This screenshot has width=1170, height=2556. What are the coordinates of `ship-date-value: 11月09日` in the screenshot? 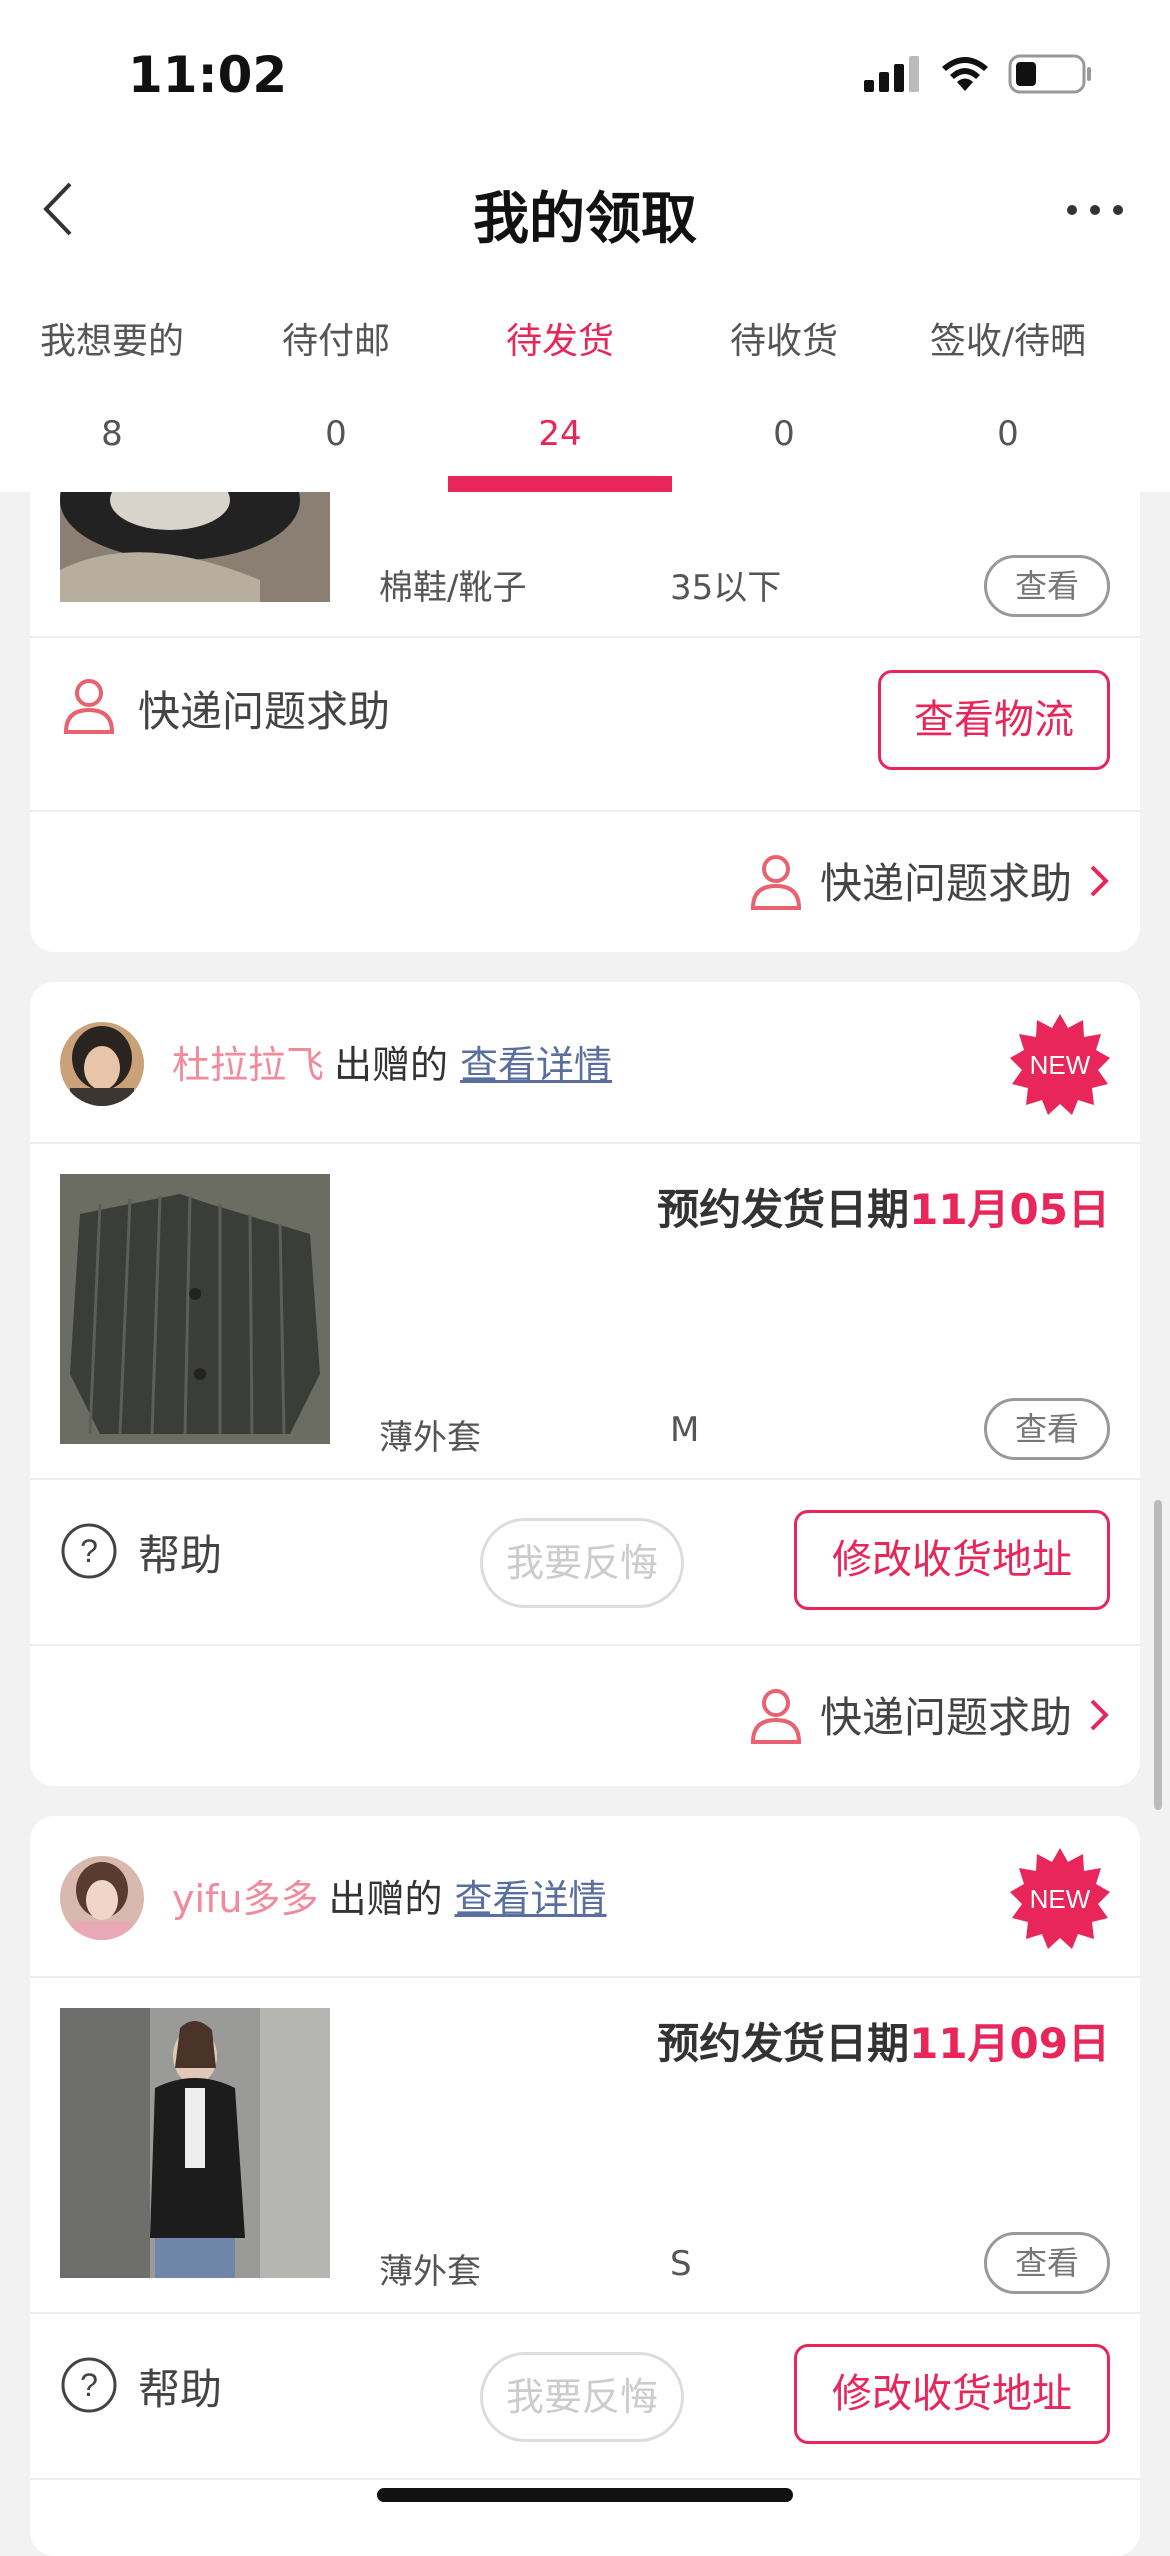 It's located at (1009, 2043).